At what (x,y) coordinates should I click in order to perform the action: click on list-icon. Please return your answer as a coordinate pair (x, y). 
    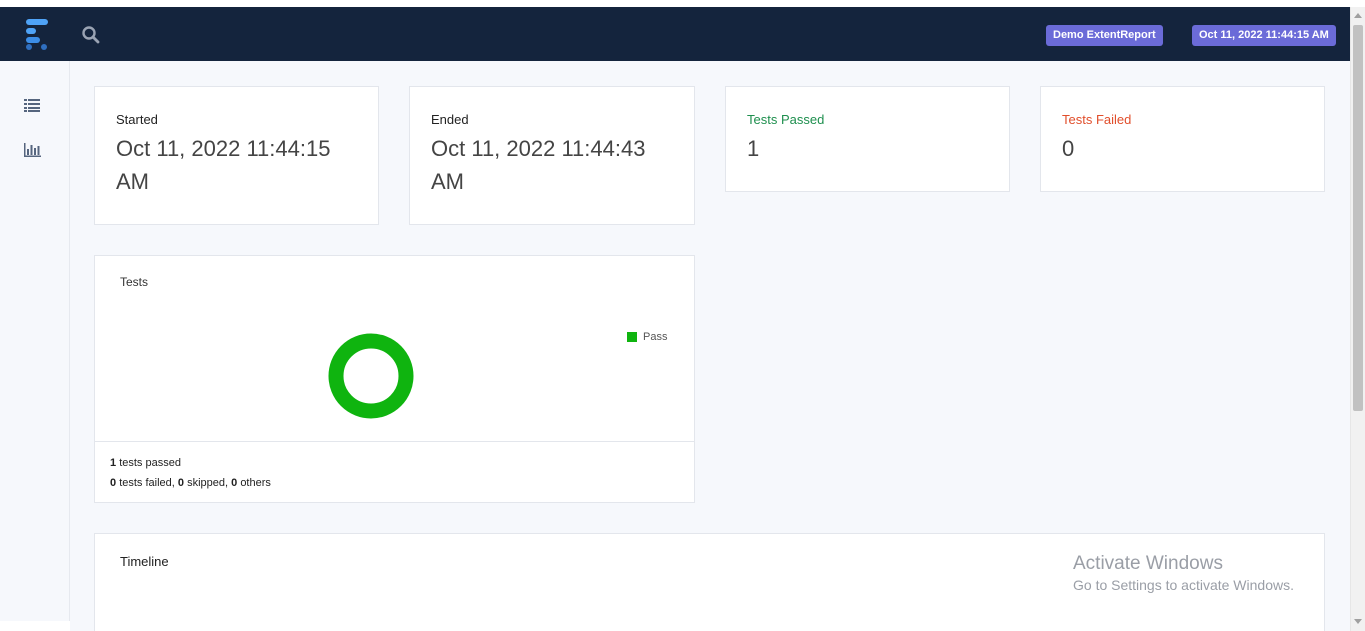
    Looking at the image, I should click on (32, 105).